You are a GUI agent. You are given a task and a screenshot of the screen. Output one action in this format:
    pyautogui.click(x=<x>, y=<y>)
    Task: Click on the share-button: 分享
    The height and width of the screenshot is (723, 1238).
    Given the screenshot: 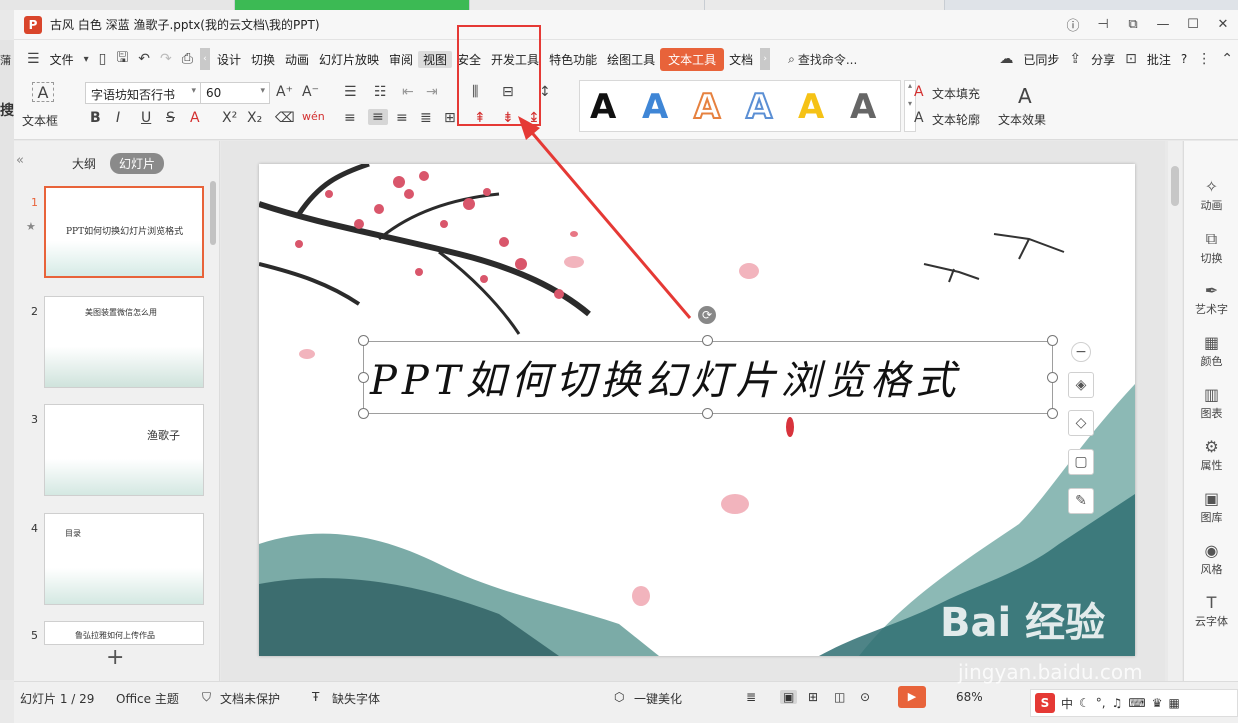 What is the action you would take?
    pyautogui.click(x=1103, y=59)
    